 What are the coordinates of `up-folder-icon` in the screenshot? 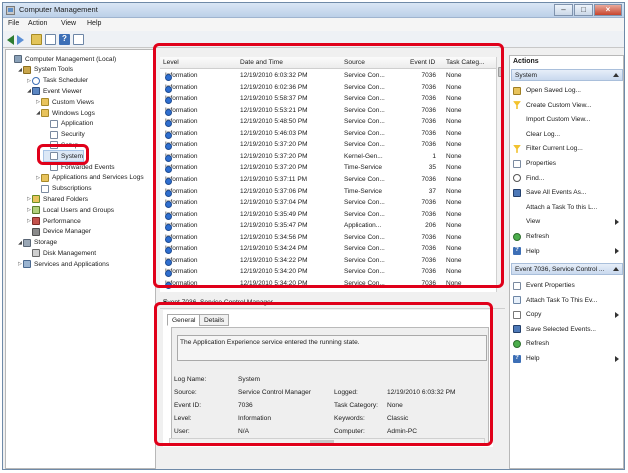 It's located at (36, 39).